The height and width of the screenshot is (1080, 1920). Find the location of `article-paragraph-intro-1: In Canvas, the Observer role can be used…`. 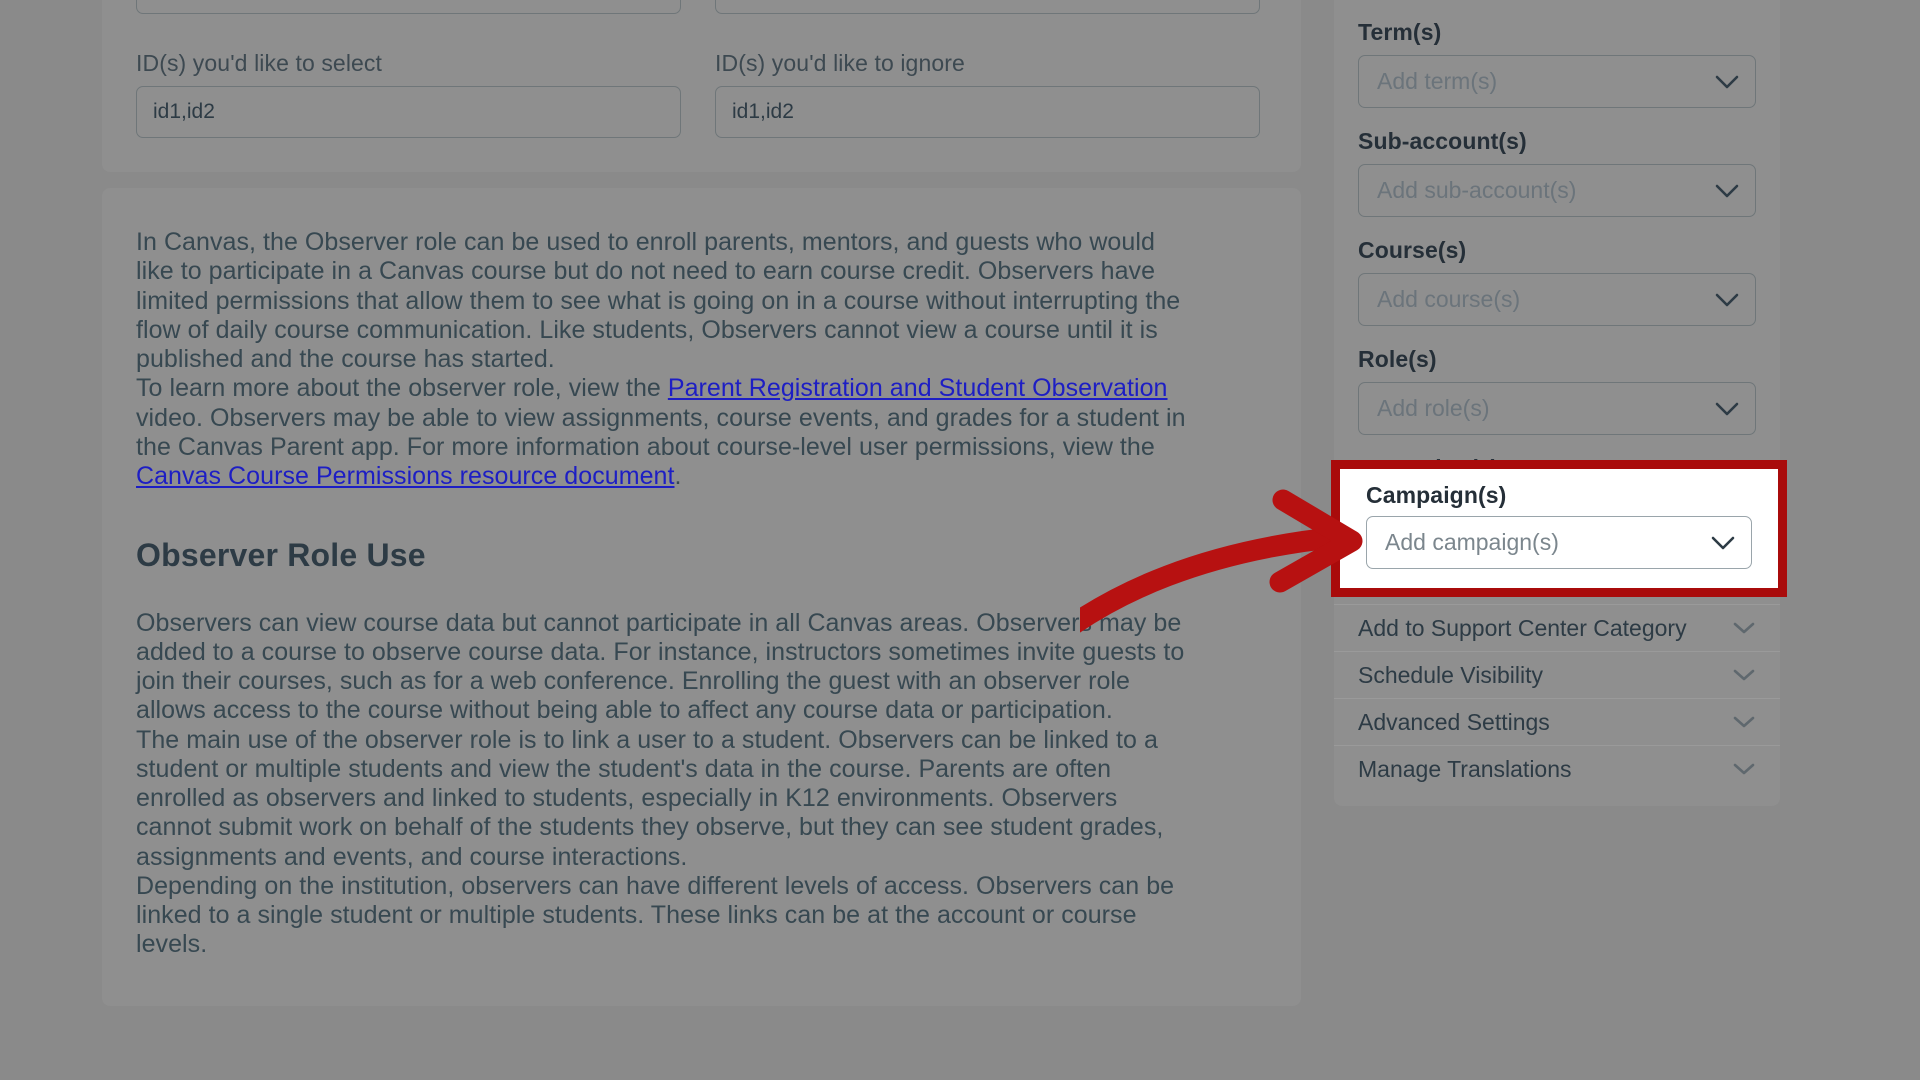

article-paragraph-intro-1: In Canvas, the Observer role can be used… is located at coordinates (658, 300).